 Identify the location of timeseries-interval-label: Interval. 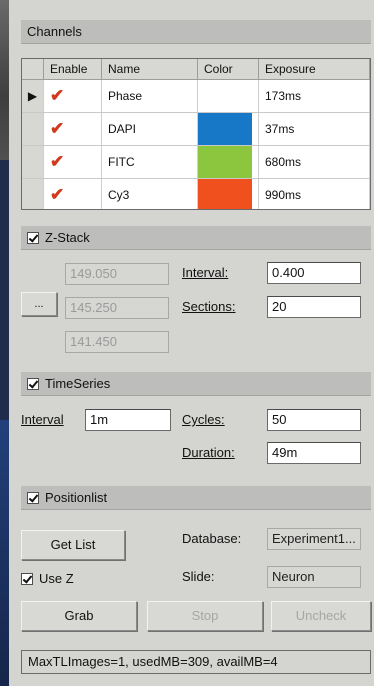
(42, 419).